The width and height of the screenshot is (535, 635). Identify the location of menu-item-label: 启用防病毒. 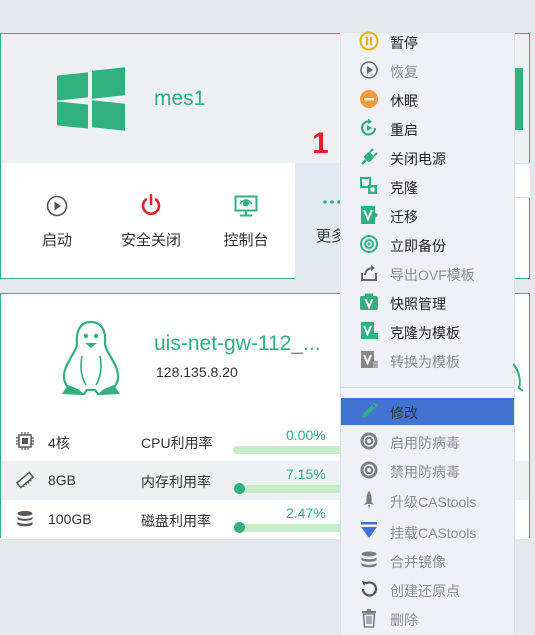
(425, 443).